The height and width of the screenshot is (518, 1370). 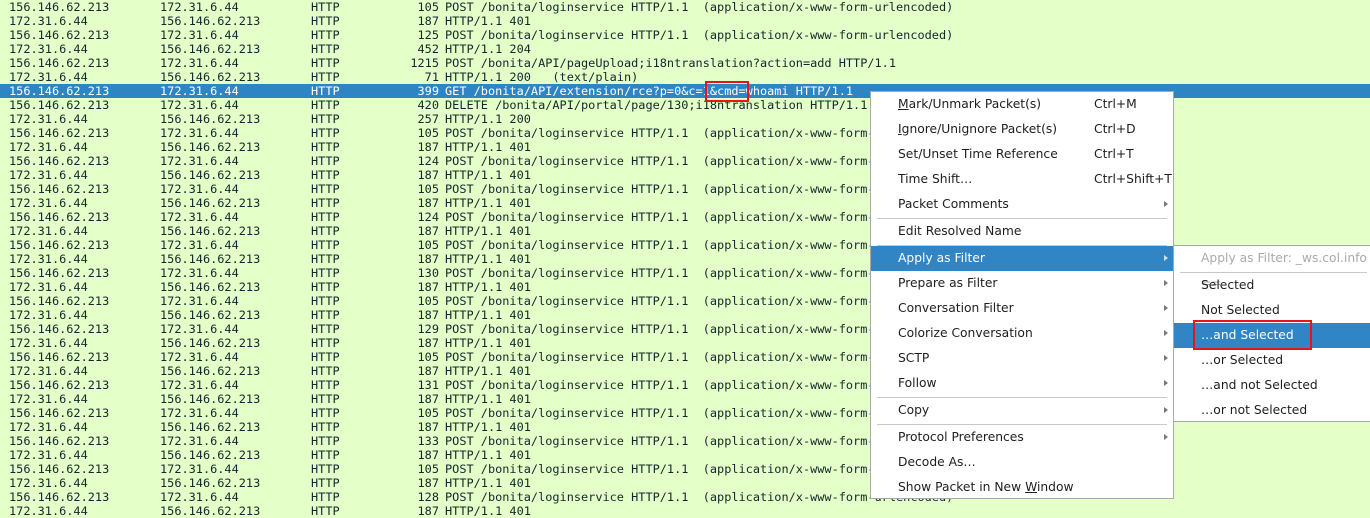 What do you see at coordinates (424, 63) in the screenshot?
I see `length-cell: 1215` at bounding box center [424, 63].